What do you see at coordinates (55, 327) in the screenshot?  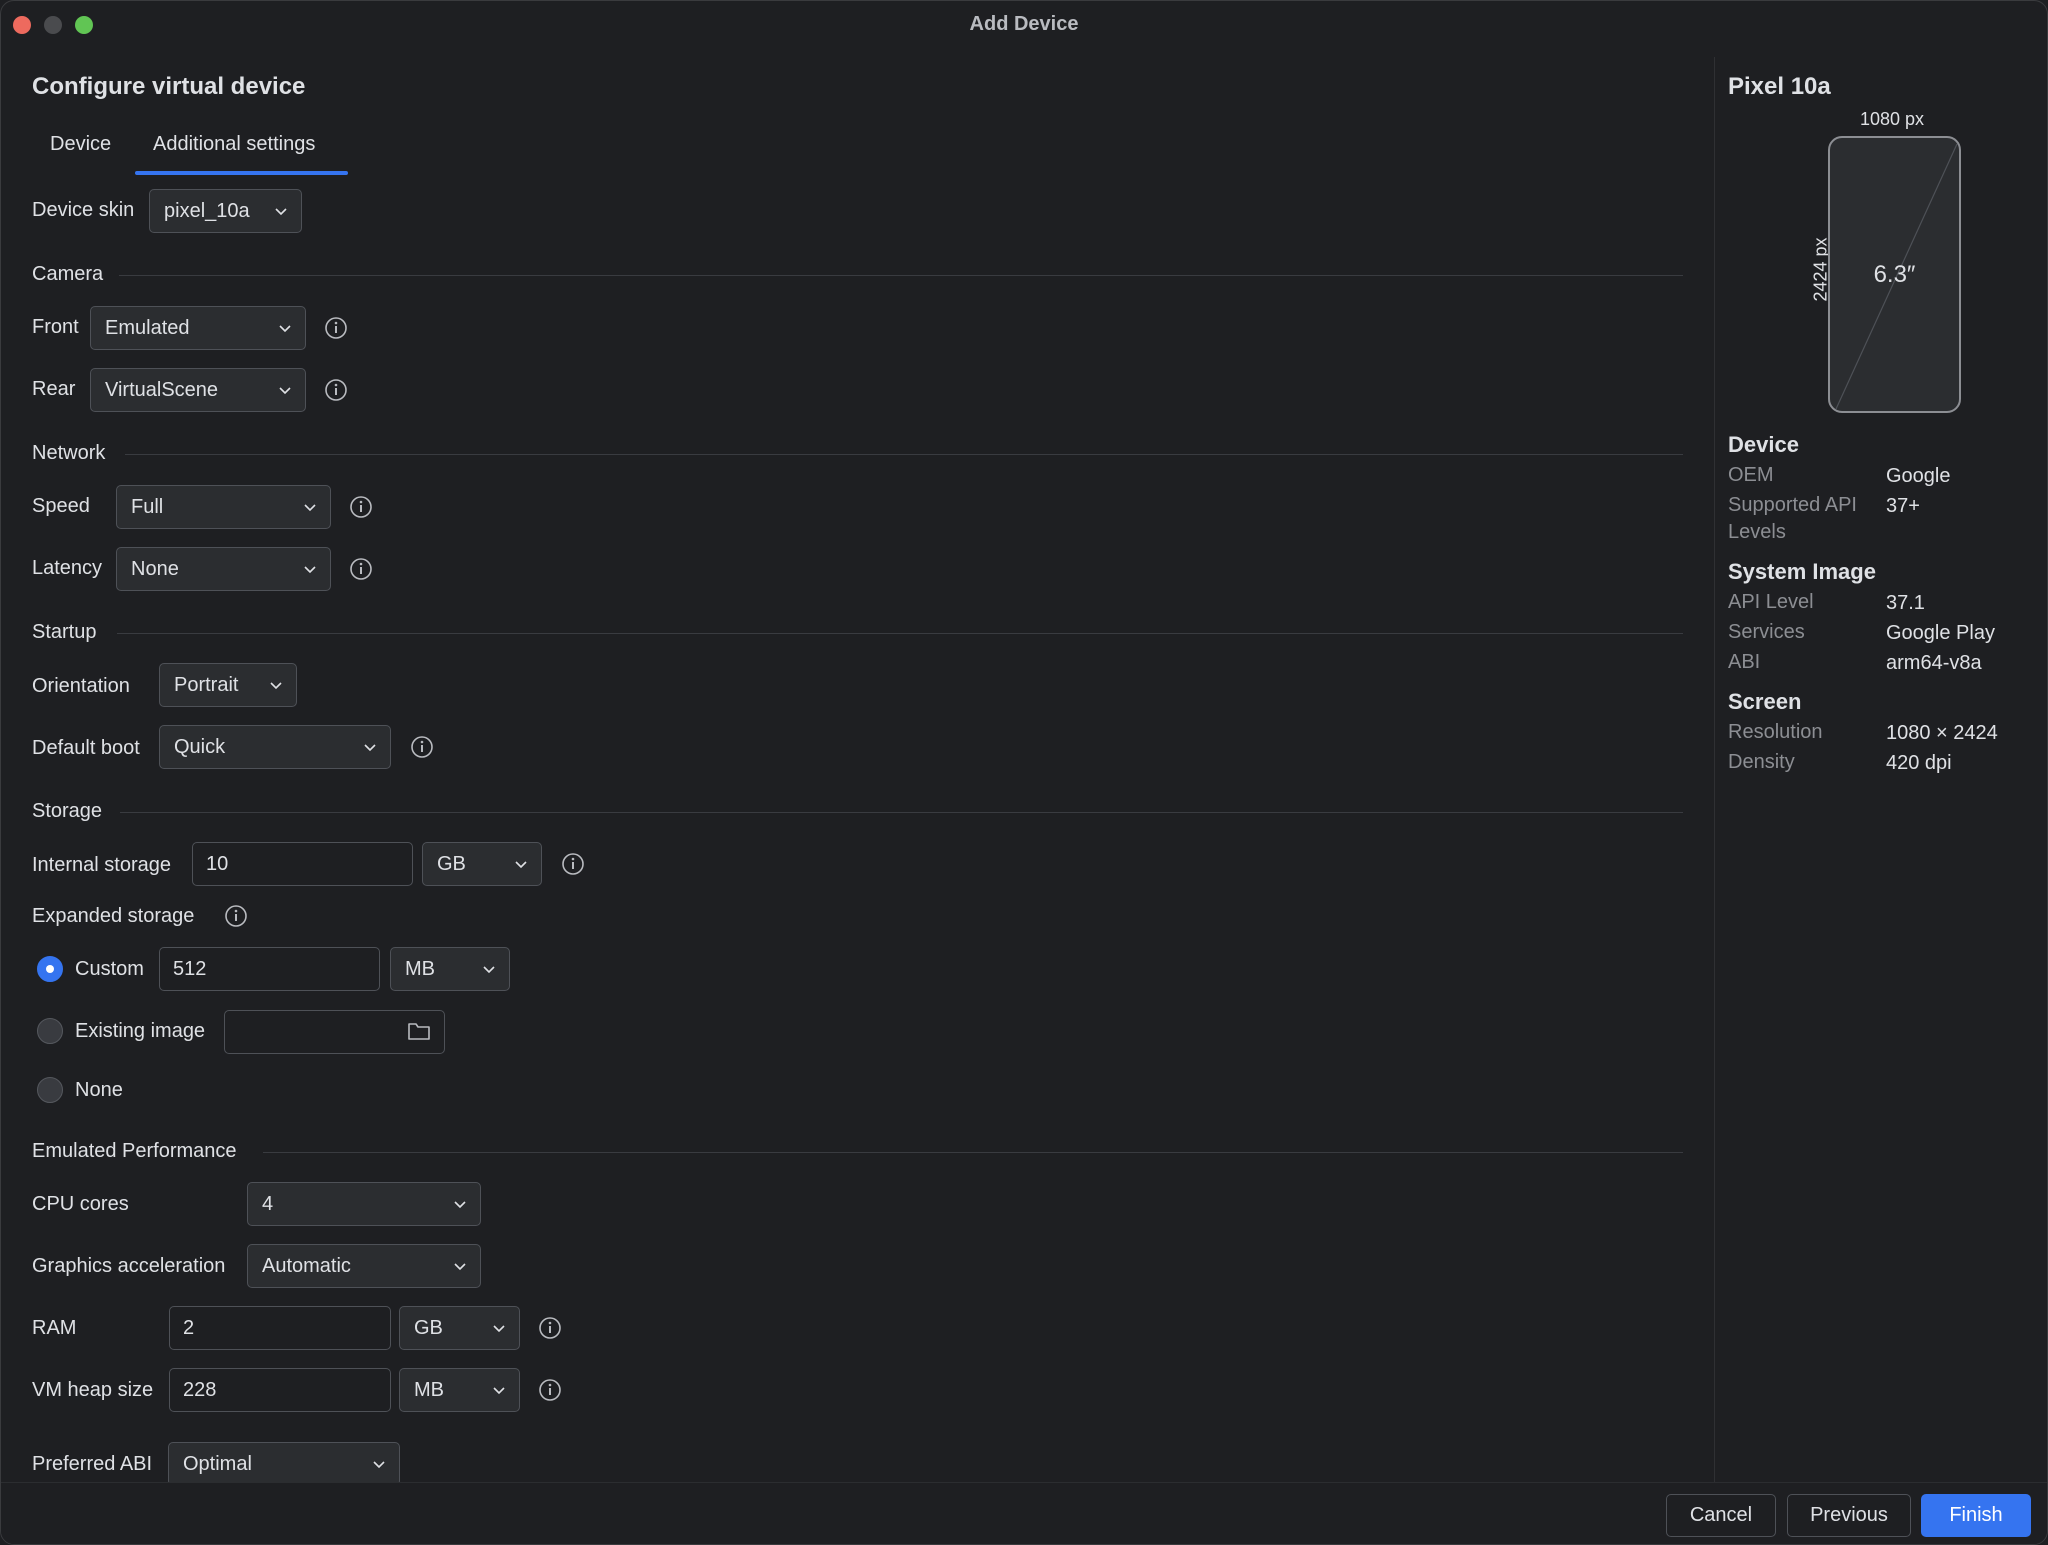 I see `front-camera-label: Front` at bounding box center [55, 327].